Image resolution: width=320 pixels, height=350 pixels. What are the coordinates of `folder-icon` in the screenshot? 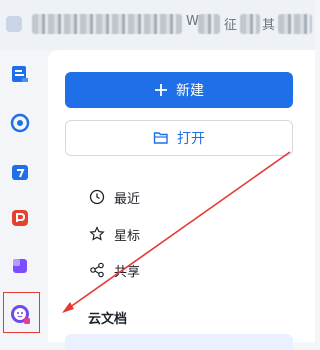 It's located at (160, 138).